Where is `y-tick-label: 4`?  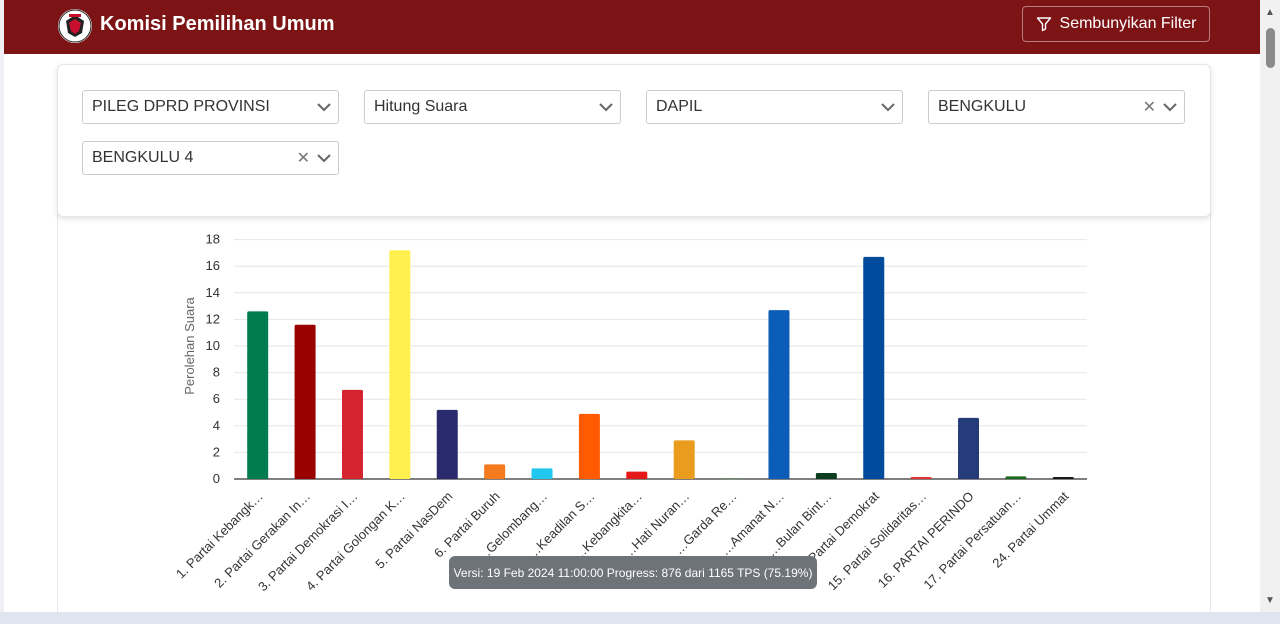
y-tick-label: 4 is located at coordinates (216, 425).